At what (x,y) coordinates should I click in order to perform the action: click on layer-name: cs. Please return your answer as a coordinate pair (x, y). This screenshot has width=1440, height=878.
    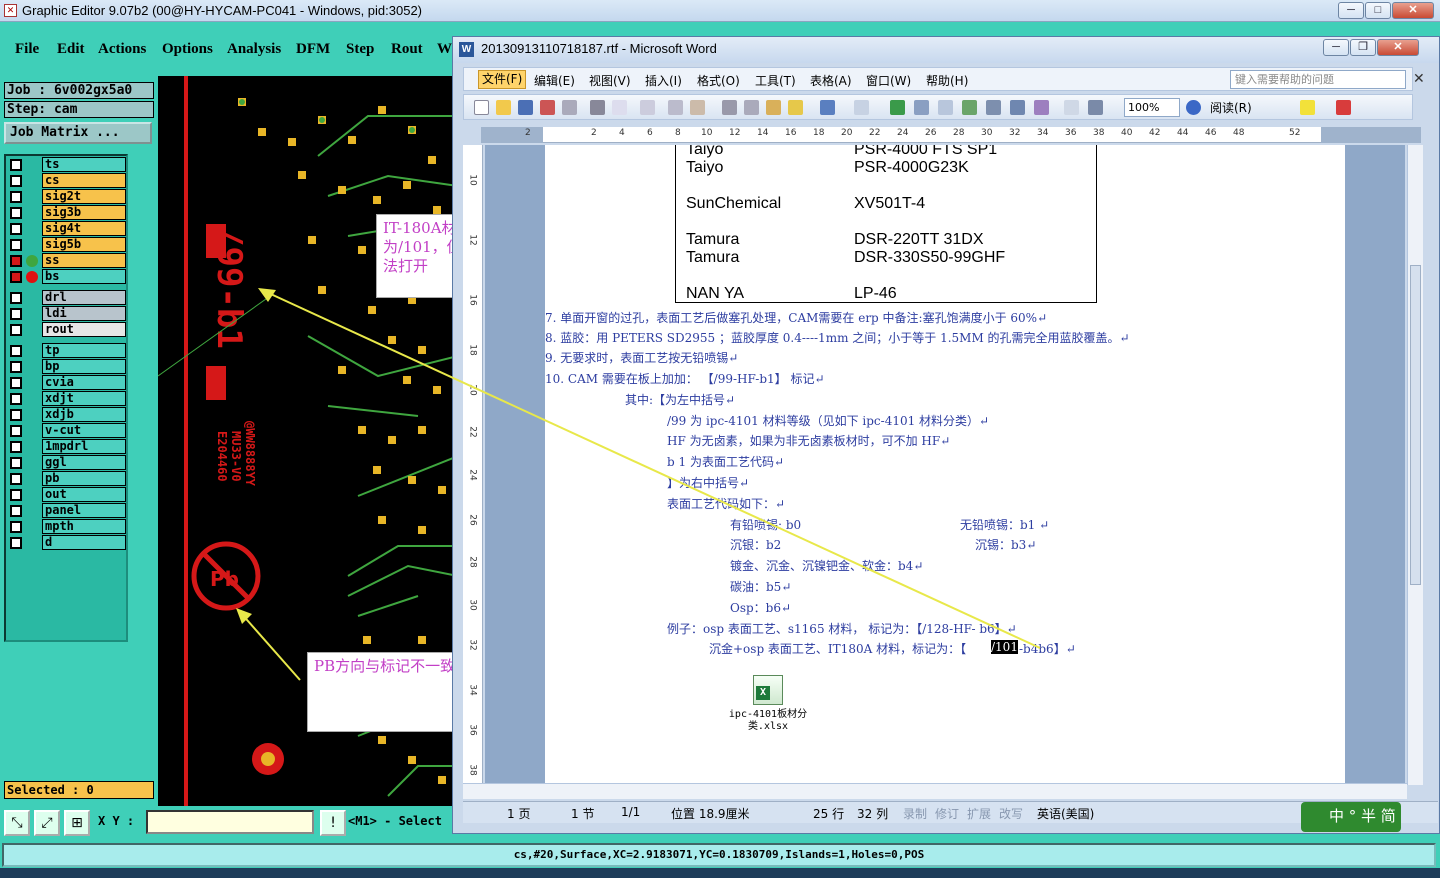
    Looking at the image, I should click on (84, 180).